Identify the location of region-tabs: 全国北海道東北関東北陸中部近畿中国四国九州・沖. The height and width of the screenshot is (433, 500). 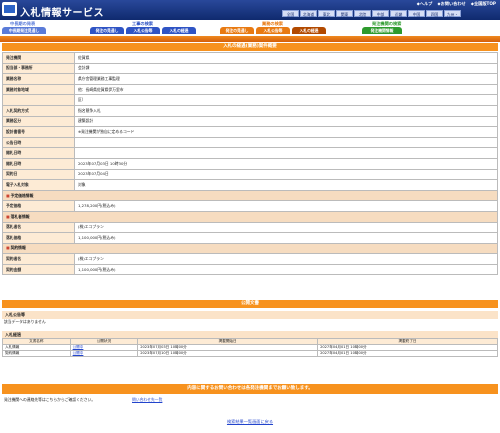
(371, 17).